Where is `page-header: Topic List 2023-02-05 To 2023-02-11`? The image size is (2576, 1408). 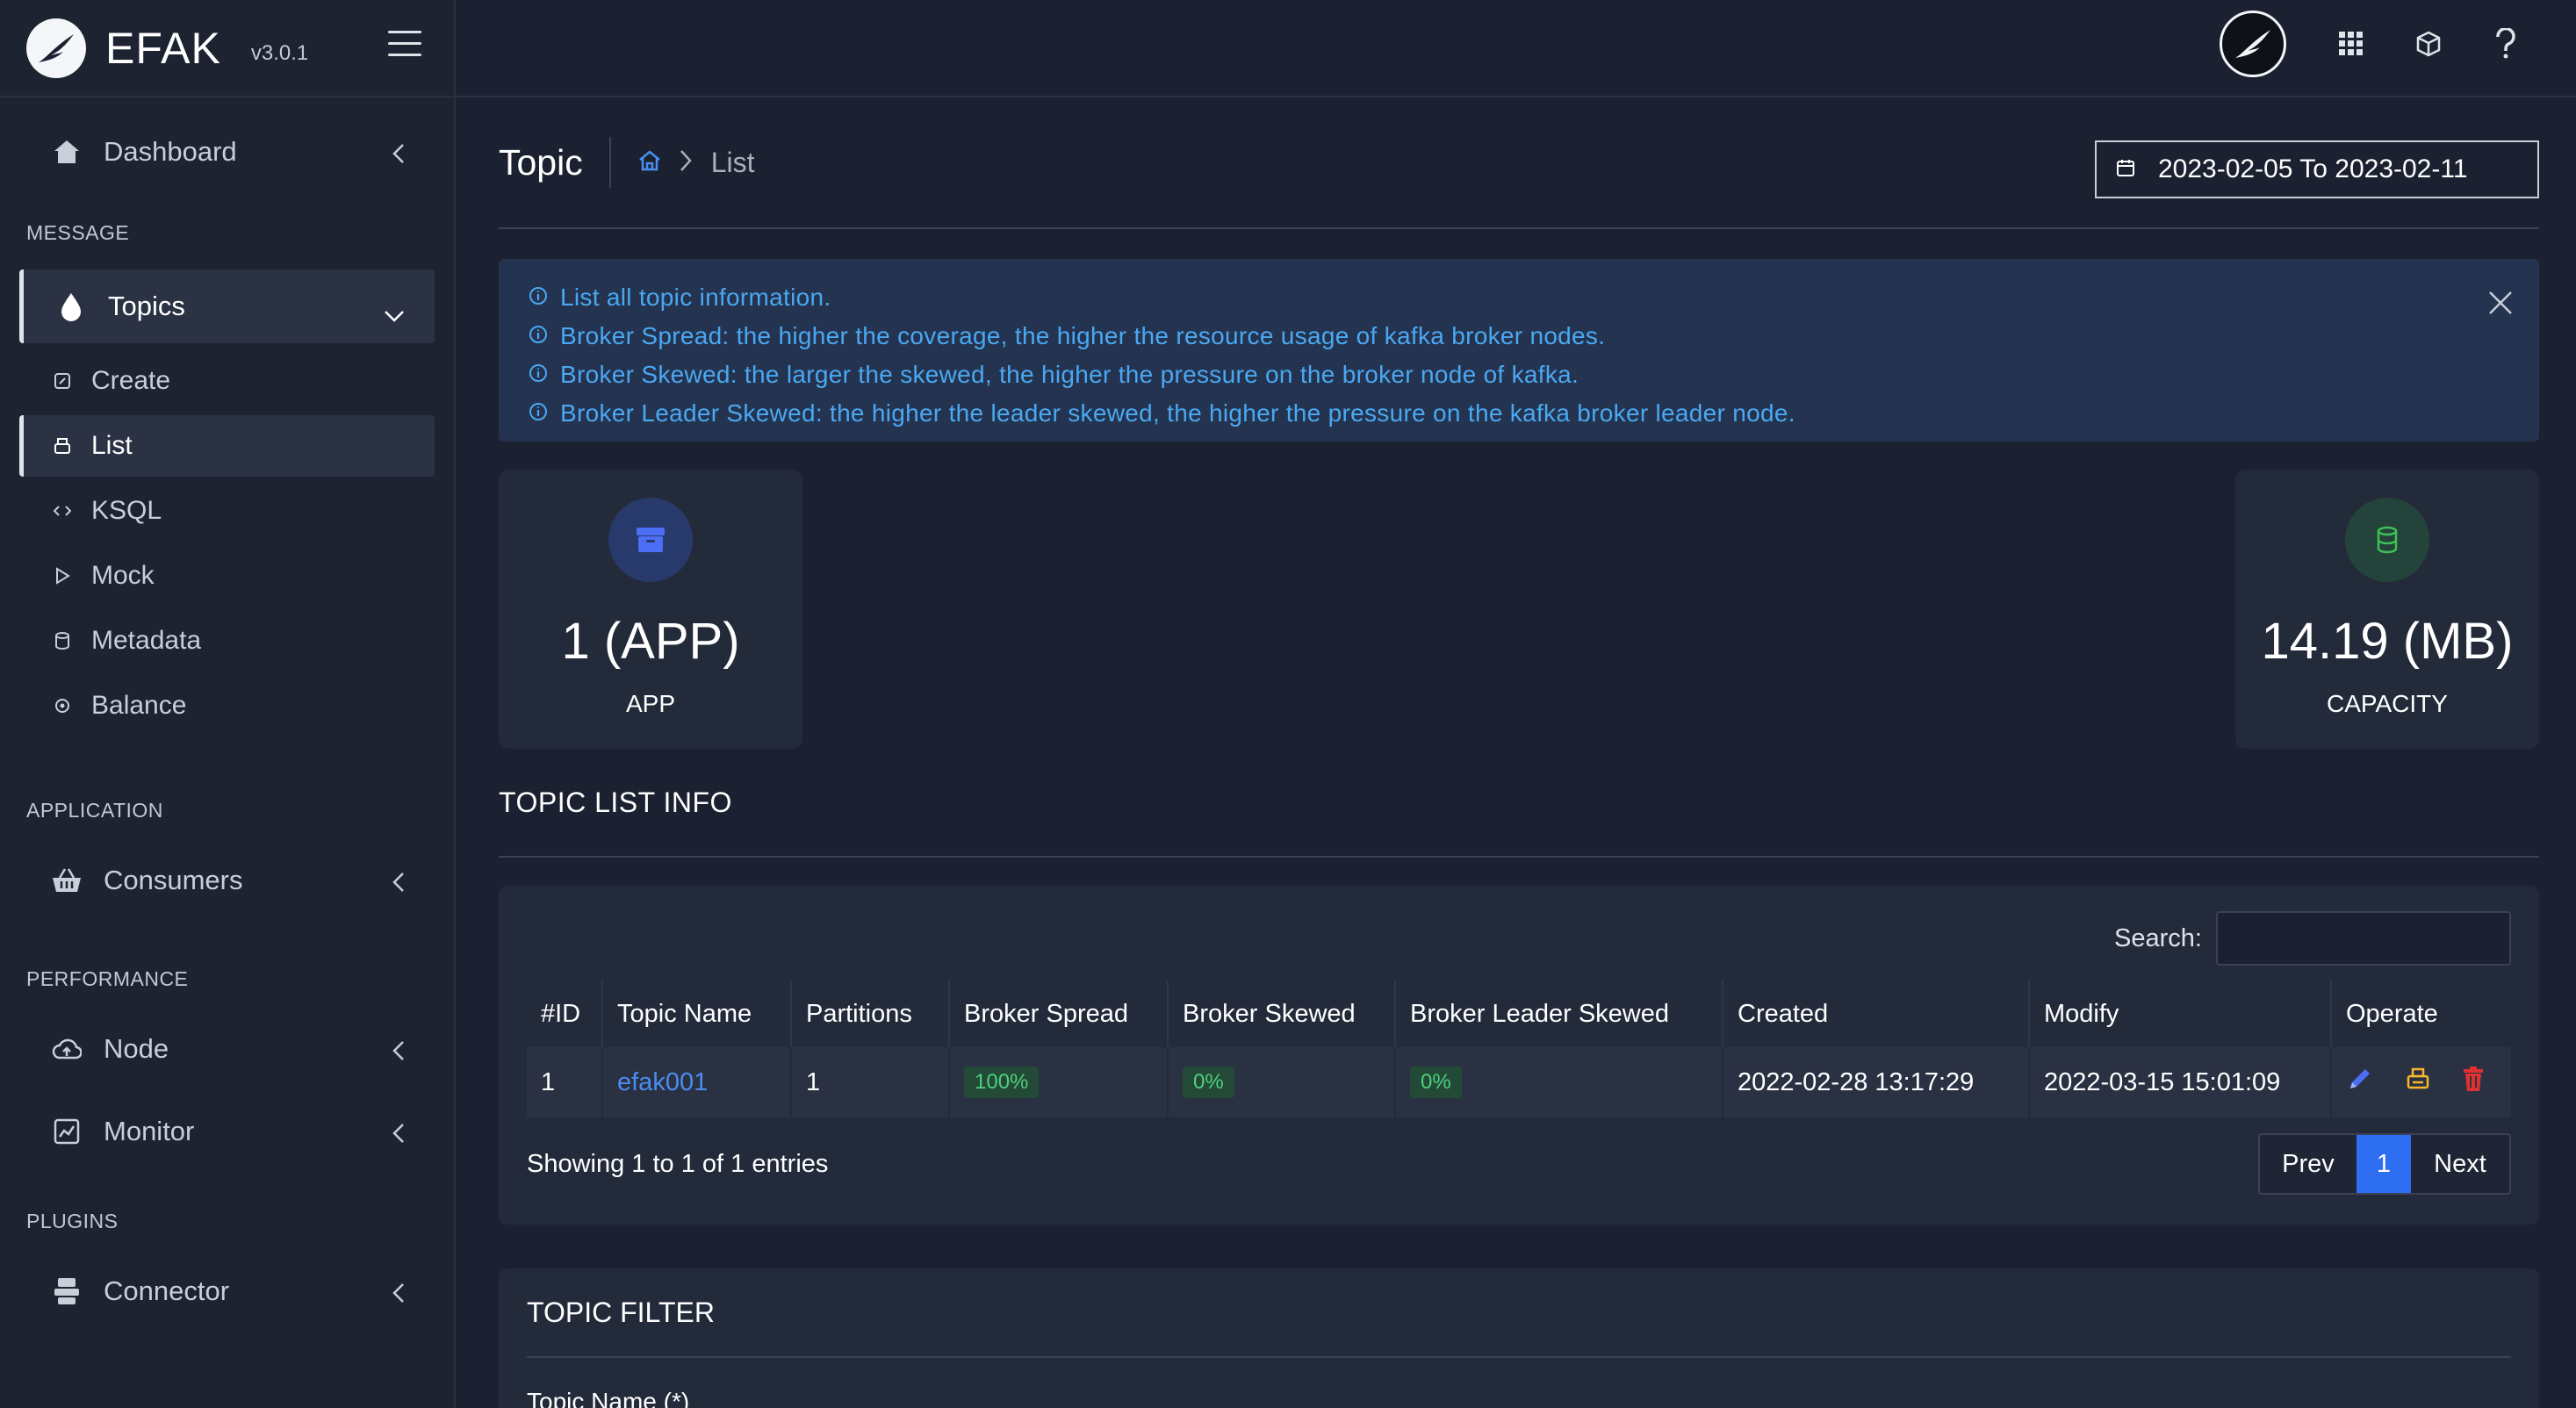 page-header: Topic List 2023-02-05 To 2023-02-11 is located at coordinates (1519, 163).